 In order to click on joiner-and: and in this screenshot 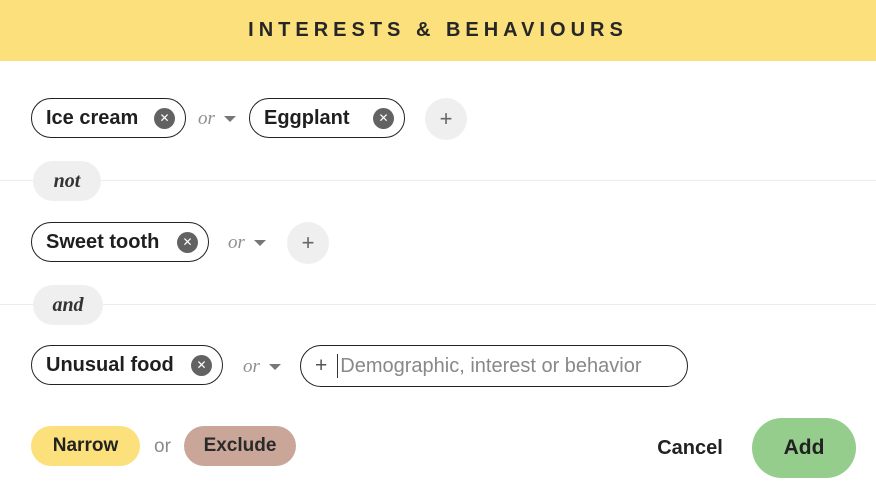, I will do `click(68, 305)`.